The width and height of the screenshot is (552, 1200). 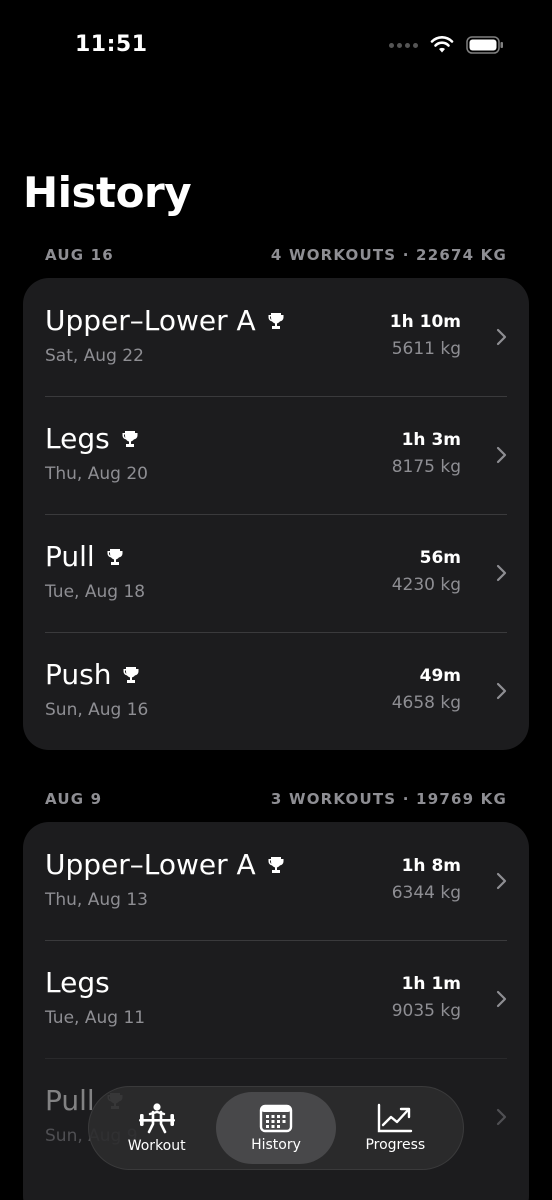 What do you see at coordinates (276, 1145) in the screenshot?
I see `tab-label: History` at bounding box center [276, 1145].